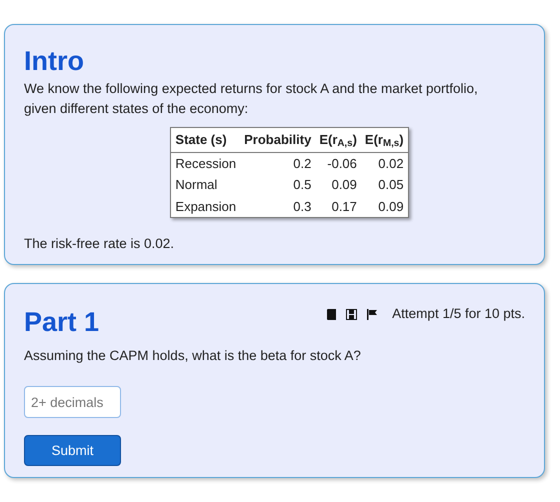  What do you see at coordinates (62, 322) in the screenshot?
I see `section-title: Part 1` at bounding box center [62, 322].